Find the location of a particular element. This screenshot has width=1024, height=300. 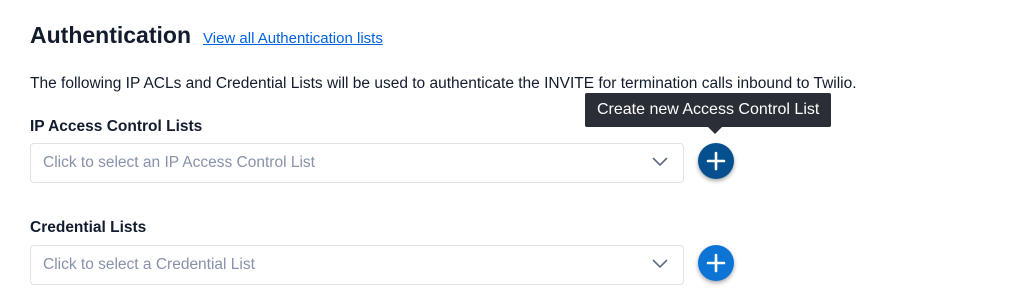

credential-lists-label: Credential Lists is located at coordinates (88, 227).